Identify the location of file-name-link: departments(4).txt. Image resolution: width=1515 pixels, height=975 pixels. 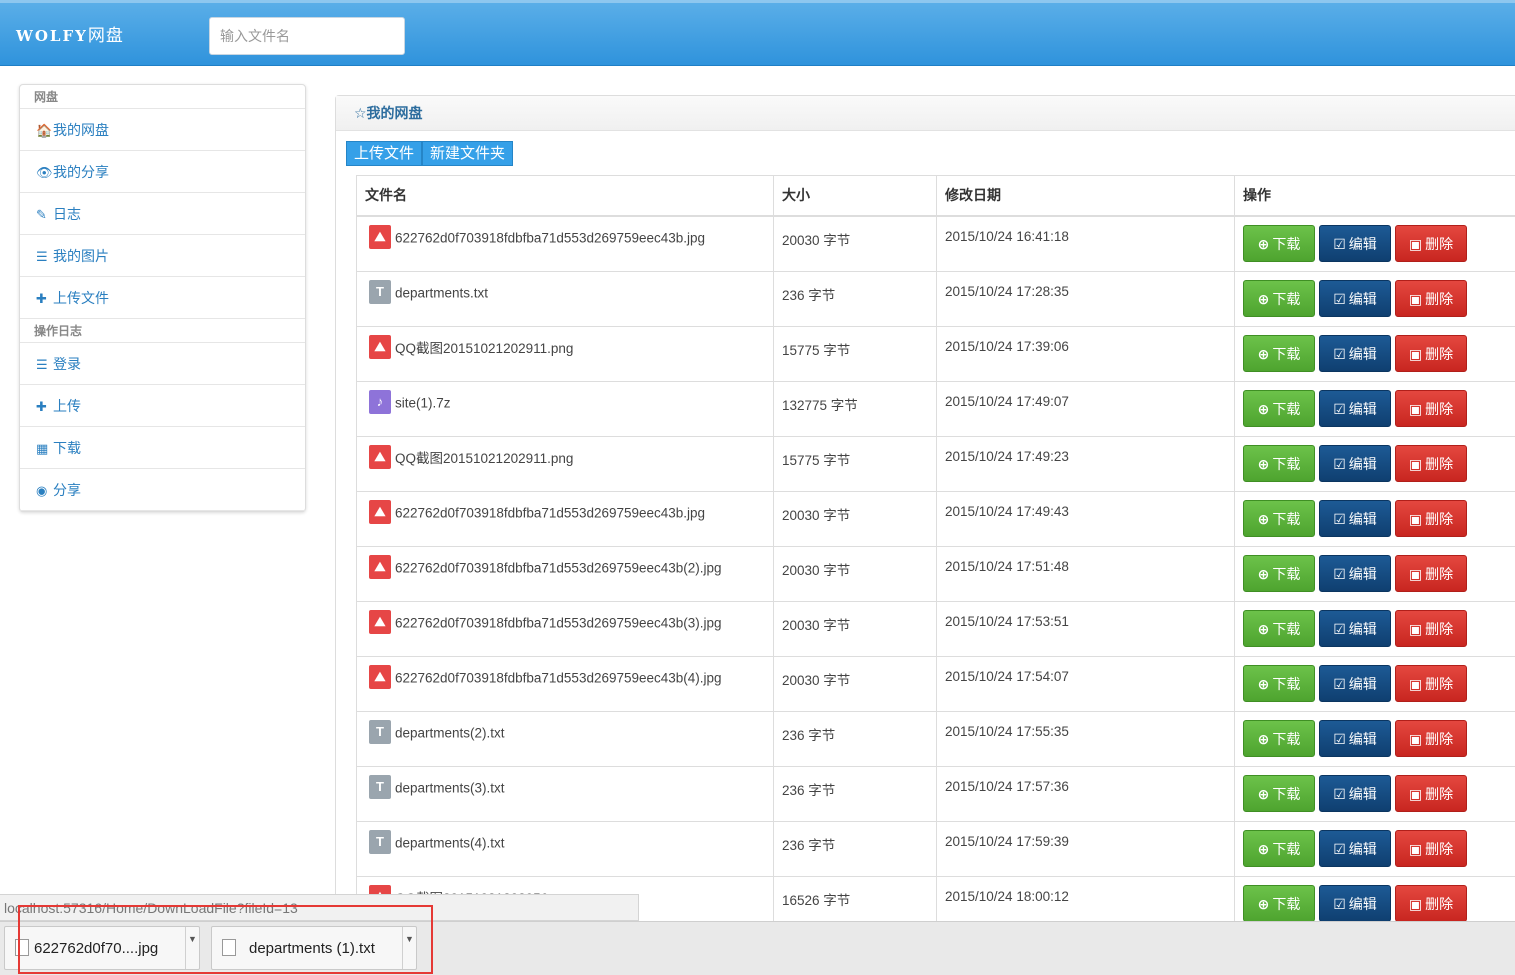
(450, 842).